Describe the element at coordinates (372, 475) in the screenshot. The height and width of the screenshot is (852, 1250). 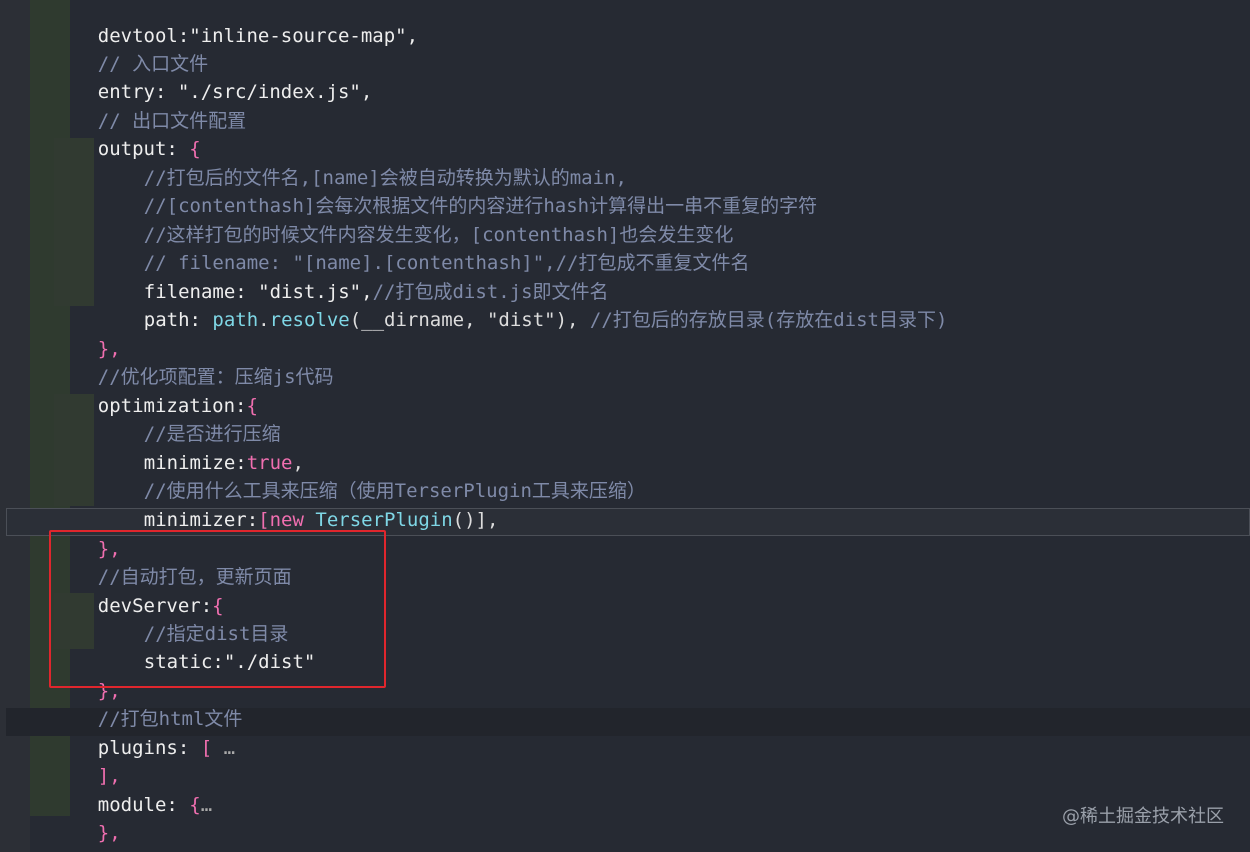
I see `code-line-comment: //使用什么工具来压缩（使用TerserPlugin工具来压缩）` at that location.